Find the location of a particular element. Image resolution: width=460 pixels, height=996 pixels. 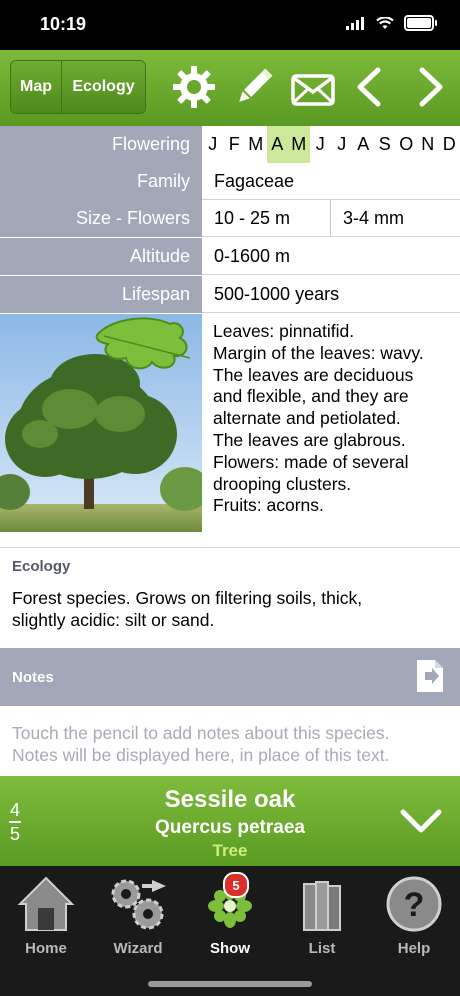

flowering-label: Flowering is located at coordinates (101, 144).